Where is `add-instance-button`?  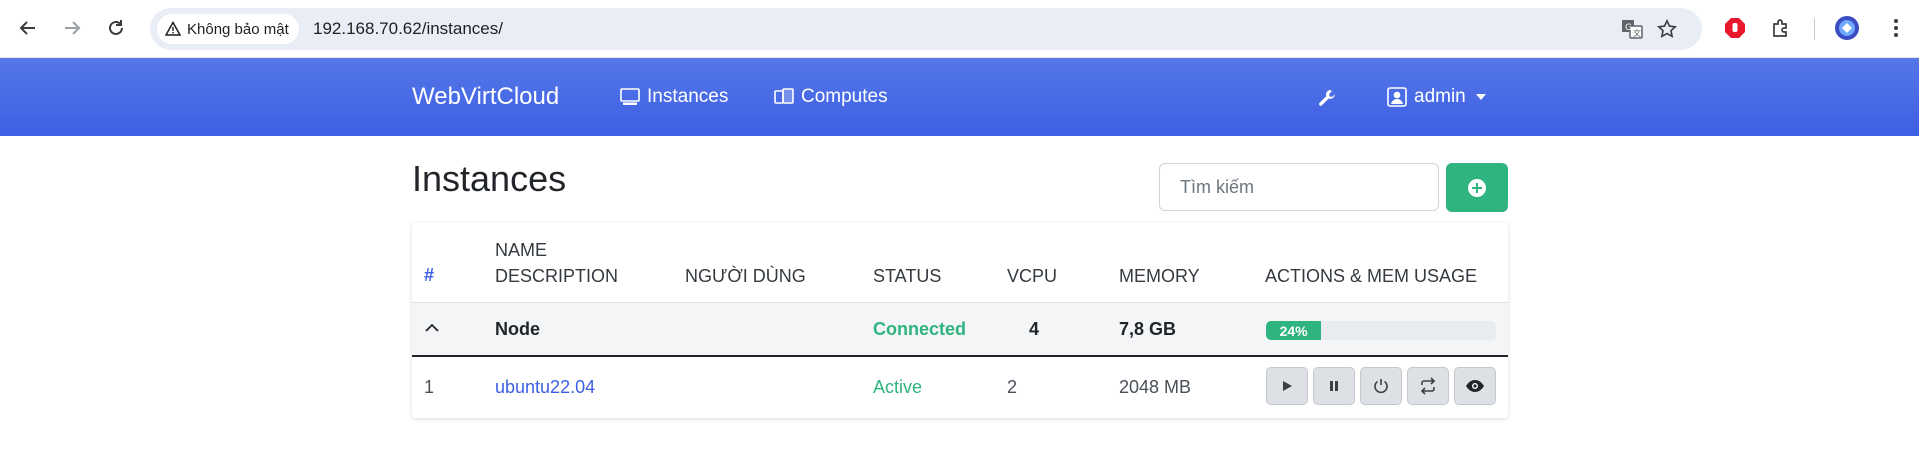
add-instance-button is located at coordinates (1477, 187).